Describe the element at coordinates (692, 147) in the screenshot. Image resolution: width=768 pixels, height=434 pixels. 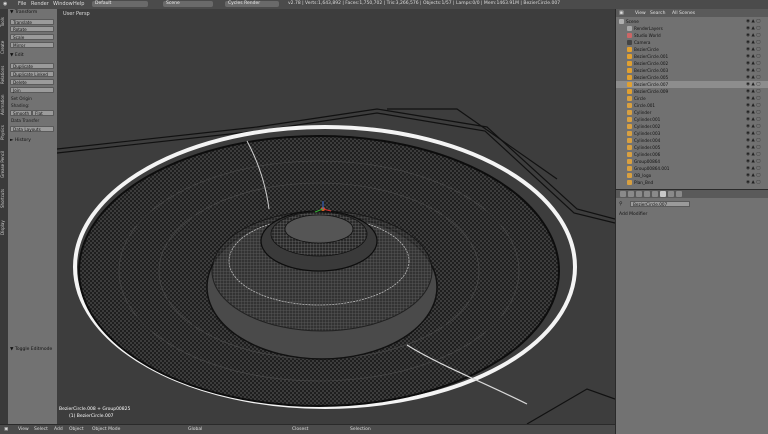
I see `outliner-row: Cylinder.005 ◉ ▲ ▢` at that location.